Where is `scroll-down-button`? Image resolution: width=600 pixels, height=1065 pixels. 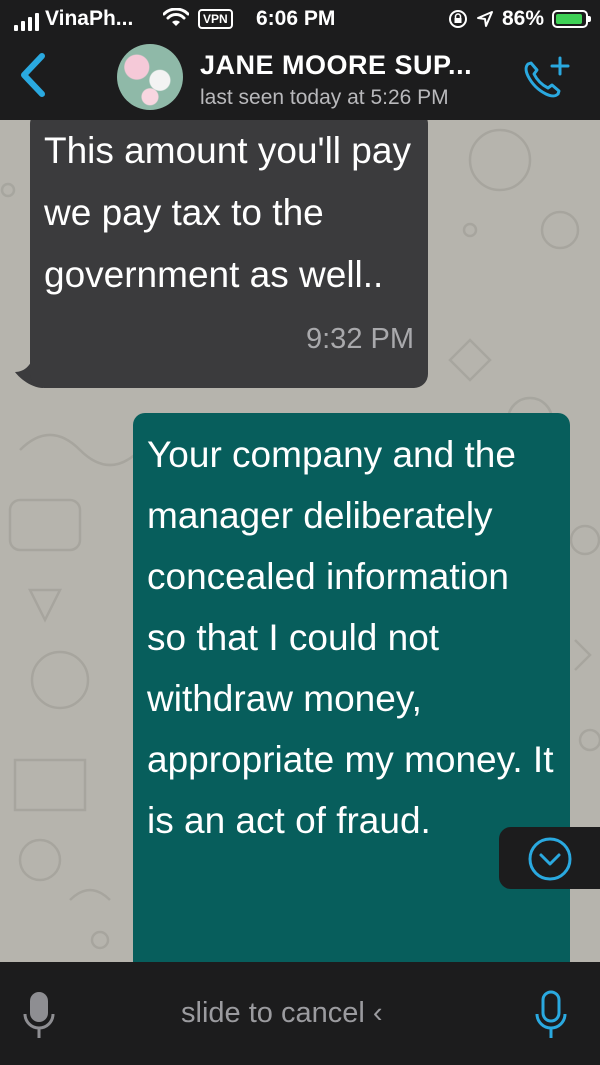 scroll-down-button is located at coordinates (549, 858).